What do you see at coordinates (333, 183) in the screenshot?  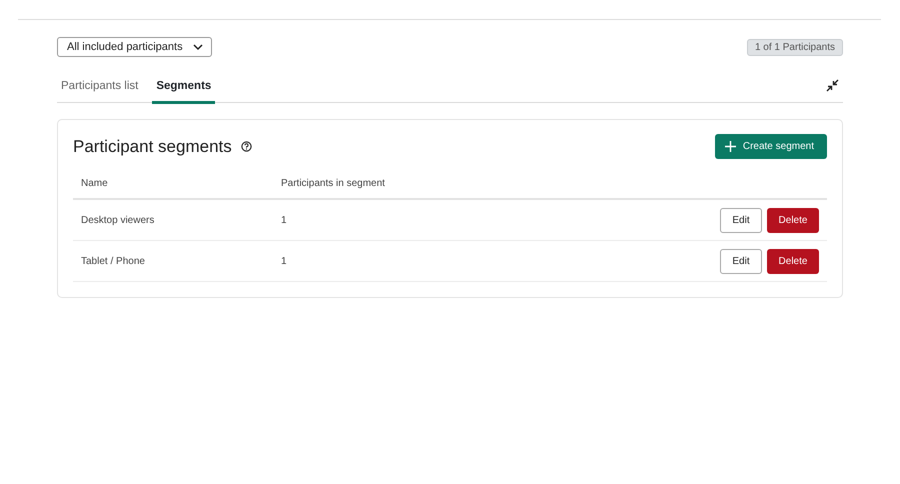 I see `column-header: Participants in segment` at bounding box center [333, 183].